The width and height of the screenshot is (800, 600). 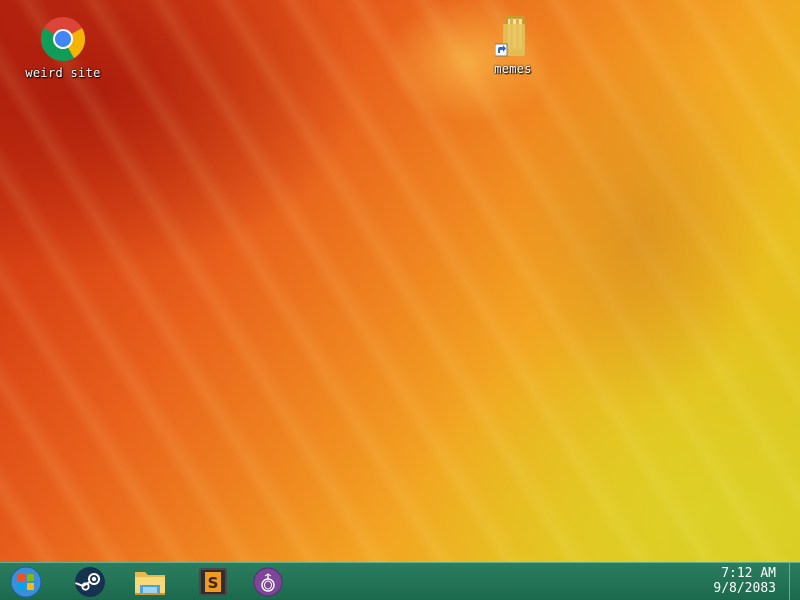 I want to click on clock-time: 7:12 AM, so click(x=748, y=573).